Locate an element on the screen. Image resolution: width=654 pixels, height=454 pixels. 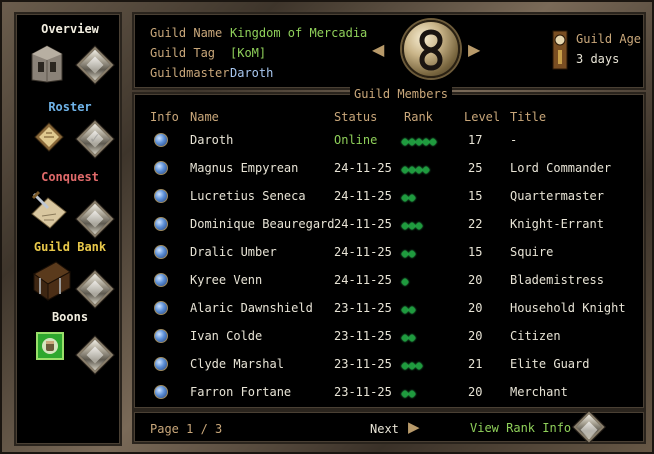
member-title: Citizen is located at coordinates (535, 336).